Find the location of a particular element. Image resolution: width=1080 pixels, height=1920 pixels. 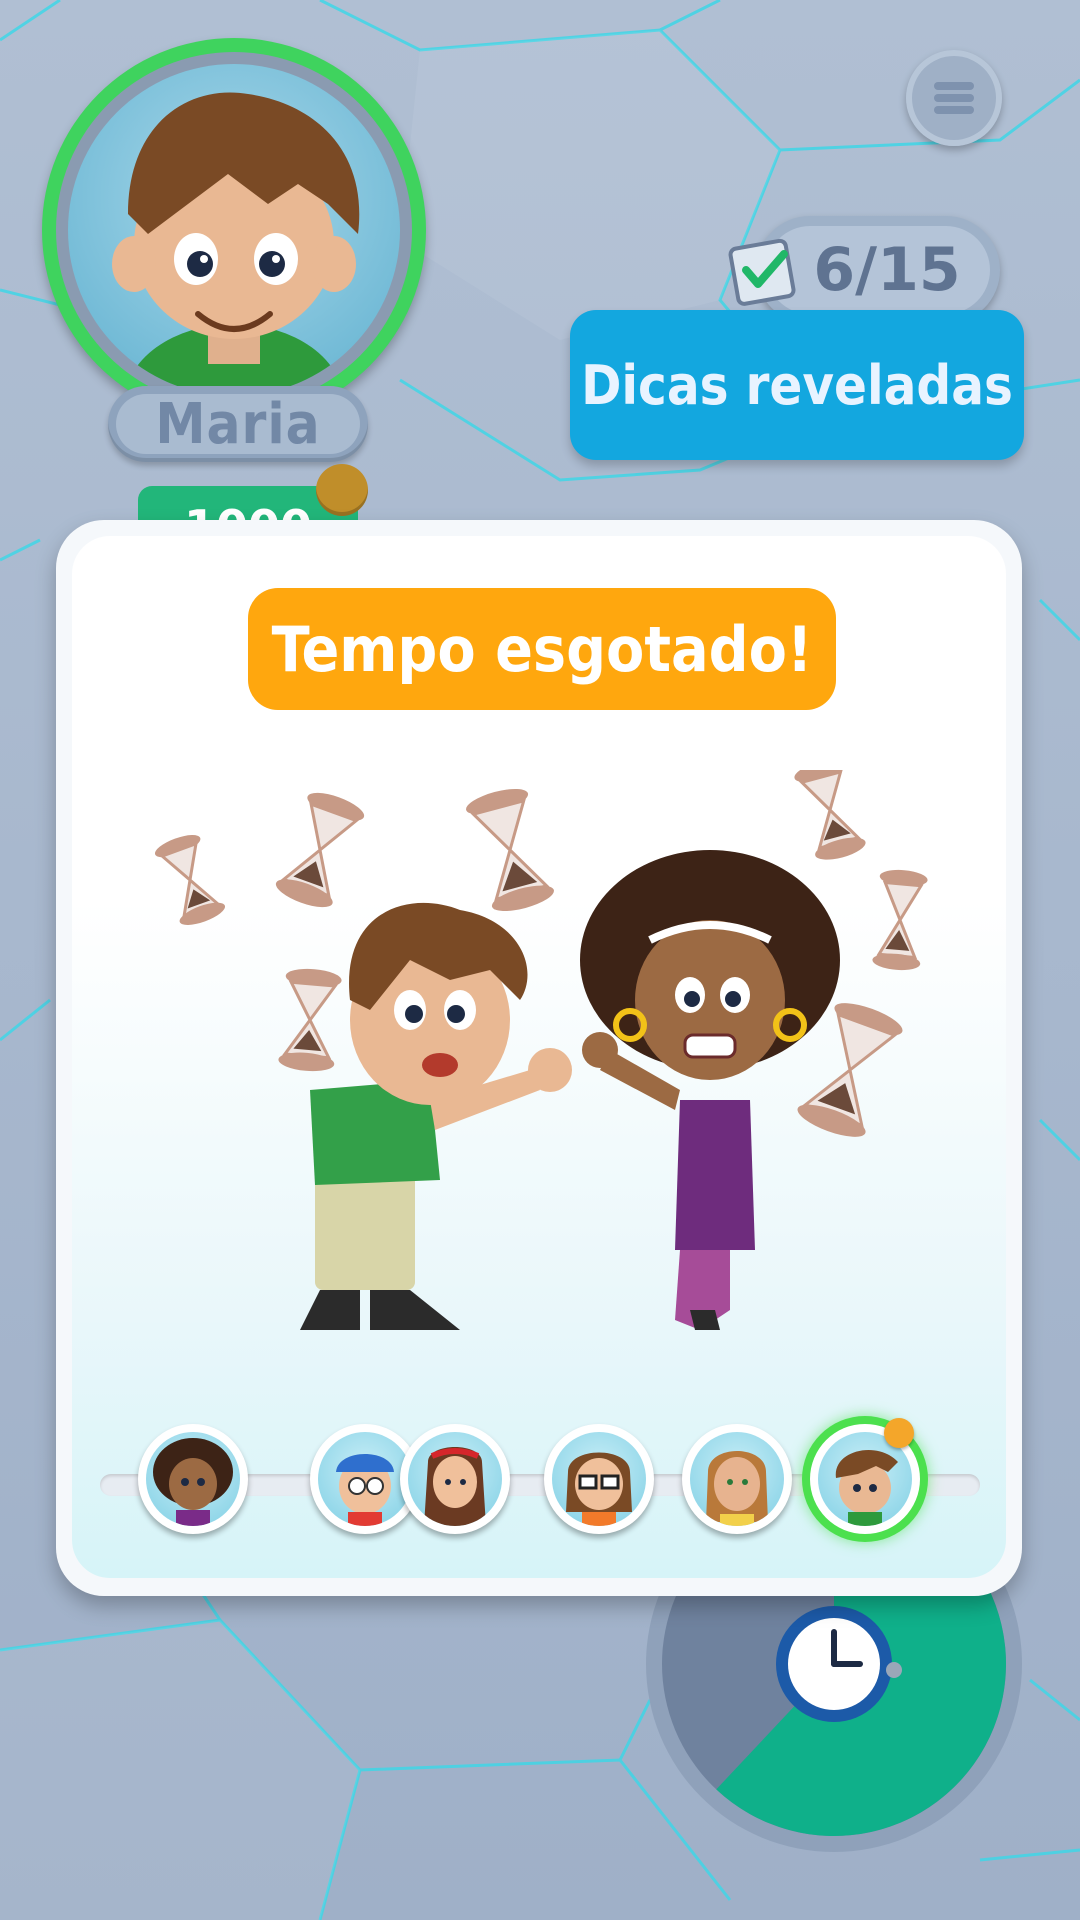

player-name-plate: Maria is located at coordinates (238, 424).